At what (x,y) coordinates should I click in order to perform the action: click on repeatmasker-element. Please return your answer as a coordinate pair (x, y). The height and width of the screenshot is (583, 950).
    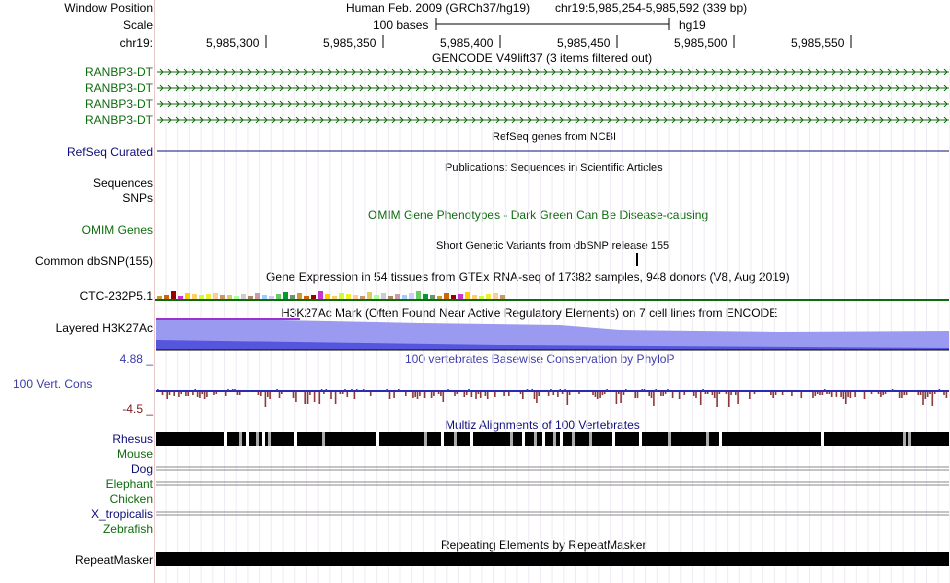
    Looking at the image, I should click on (552, 559).